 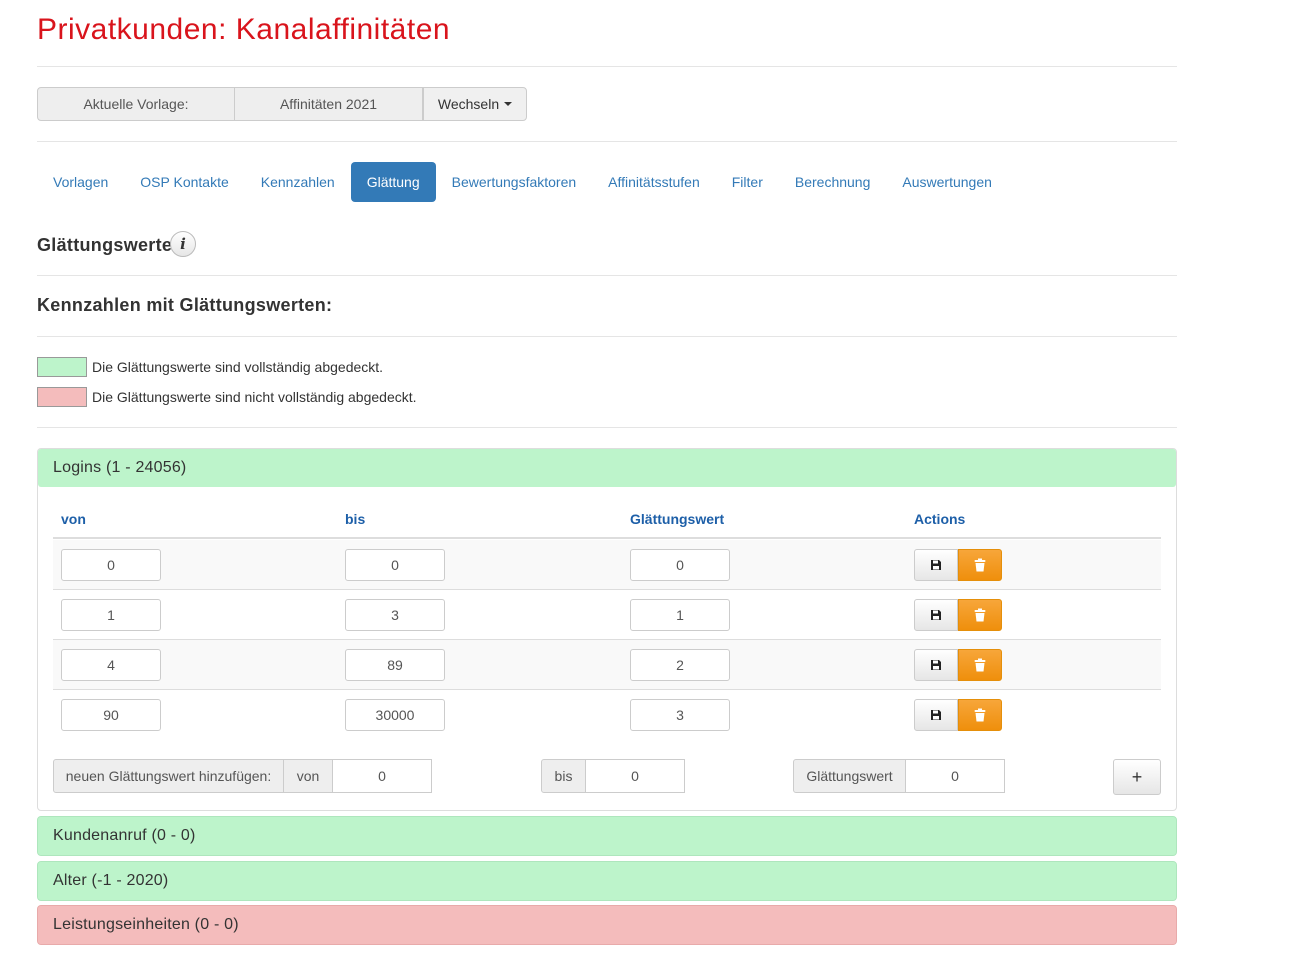 What do you see at coordinates (136, 104) in the screenshot?
I see `vorlage-label: Aktuelle Vorlage:` at bounding box center [136, 104].